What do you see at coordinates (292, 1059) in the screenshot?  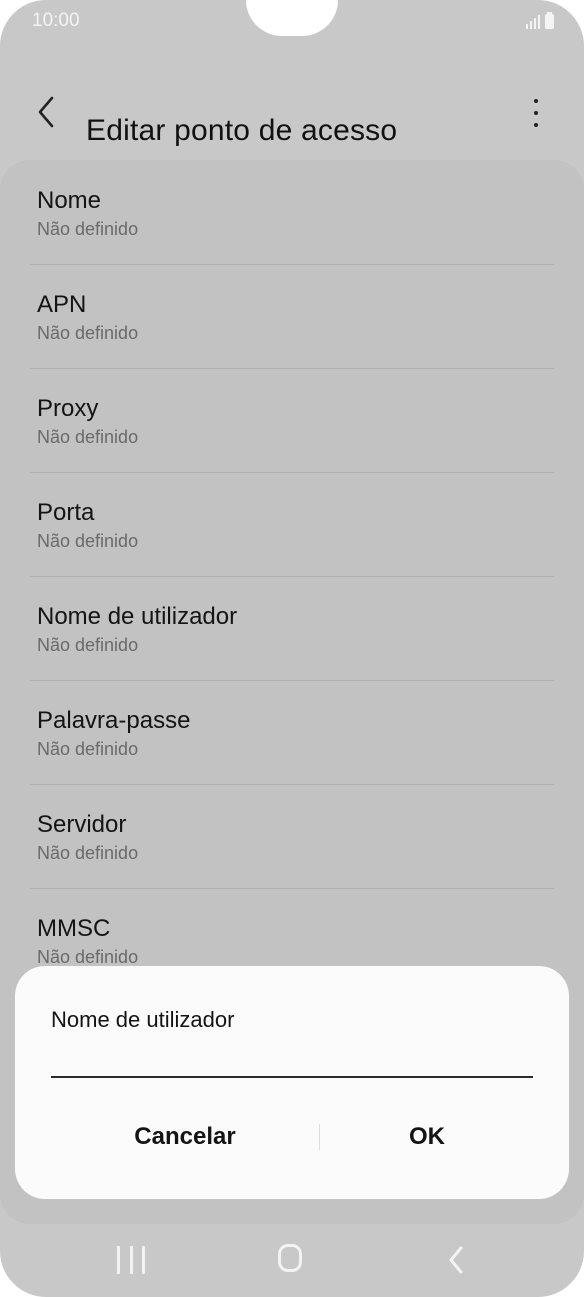 I see `username-input` at bounding box center [292, 1059].